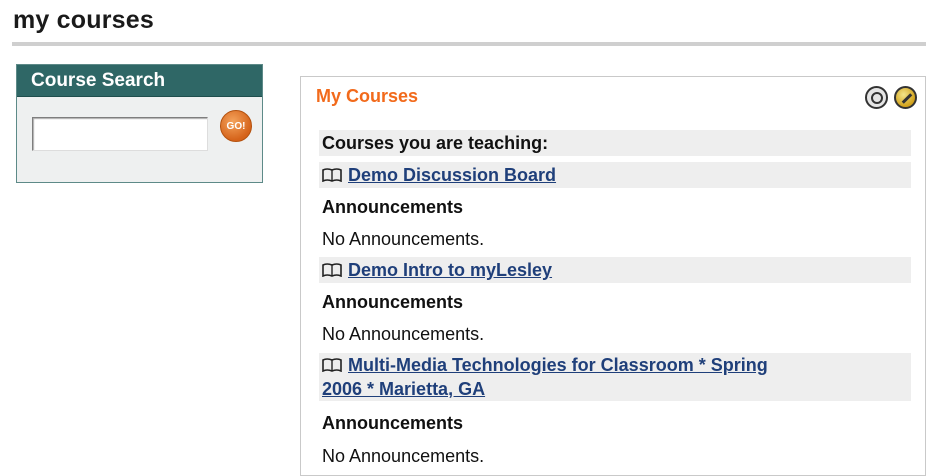  Describe the element at coordinates (139, 81) in the screenshot. I see `course-search-header: Course Search` at that location.